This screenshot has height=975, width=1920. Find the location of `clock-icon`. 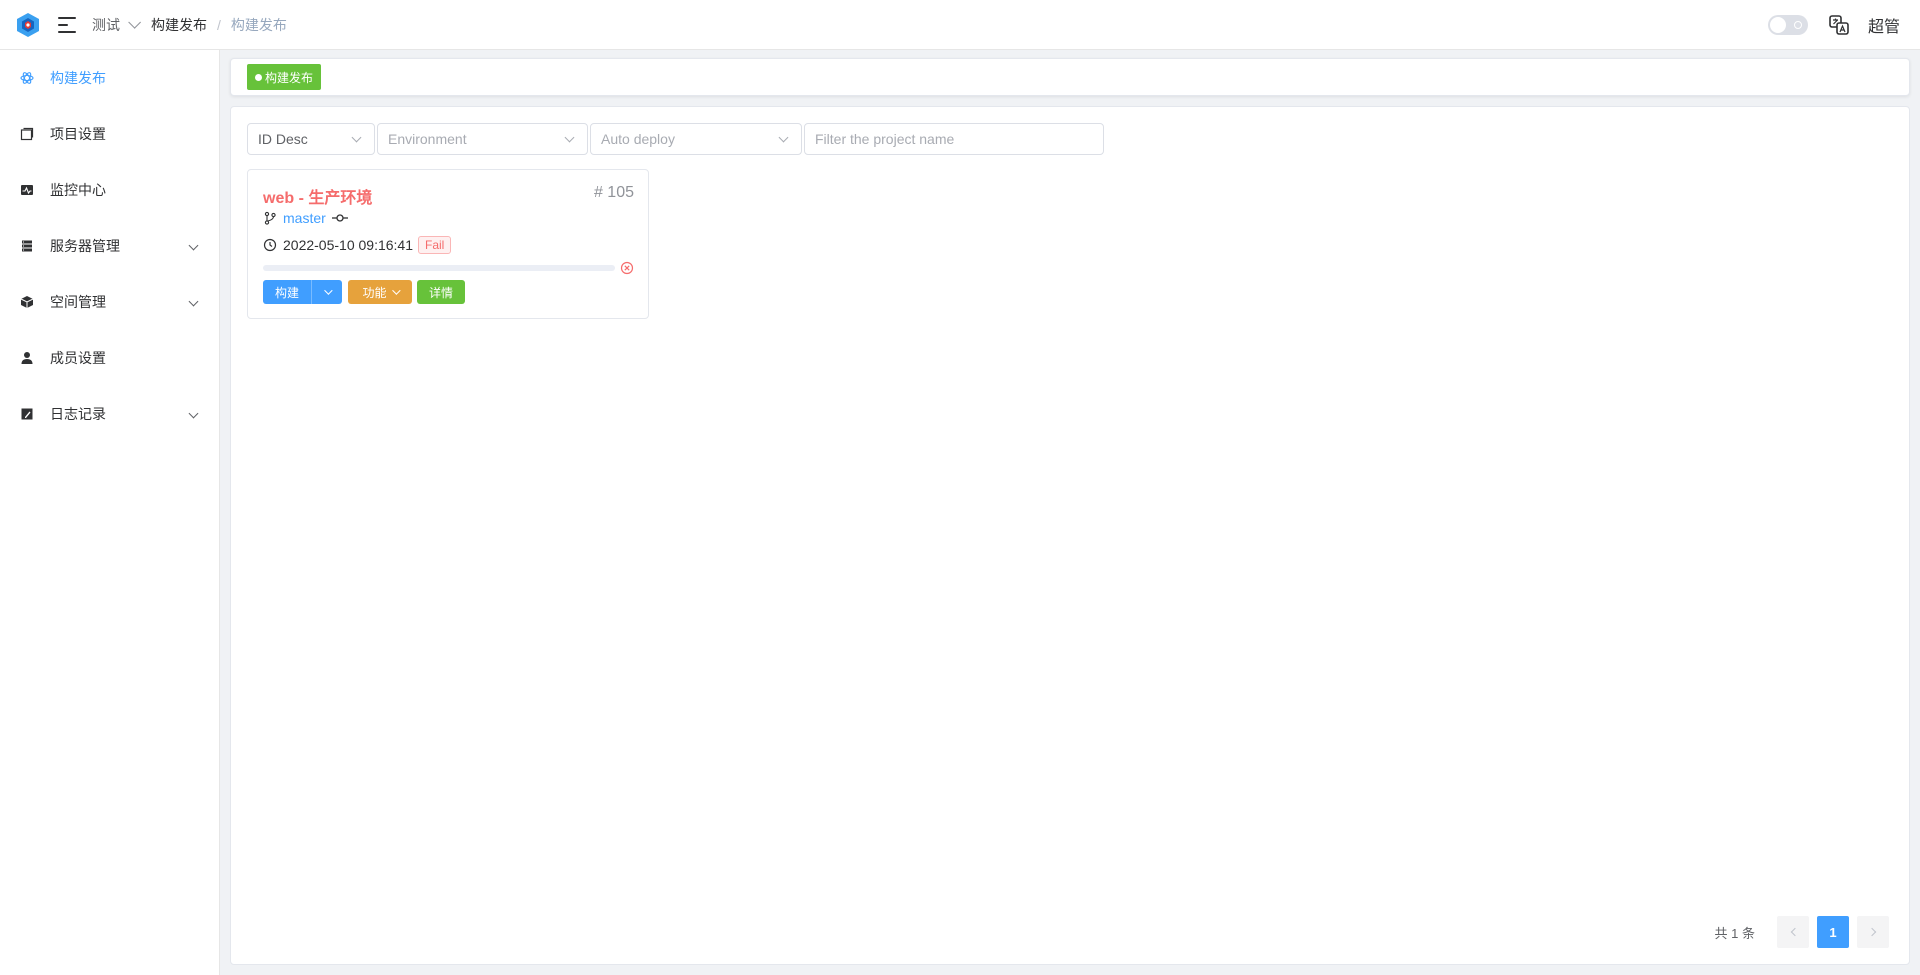

clock-icon is located at coordinates (270, 245).